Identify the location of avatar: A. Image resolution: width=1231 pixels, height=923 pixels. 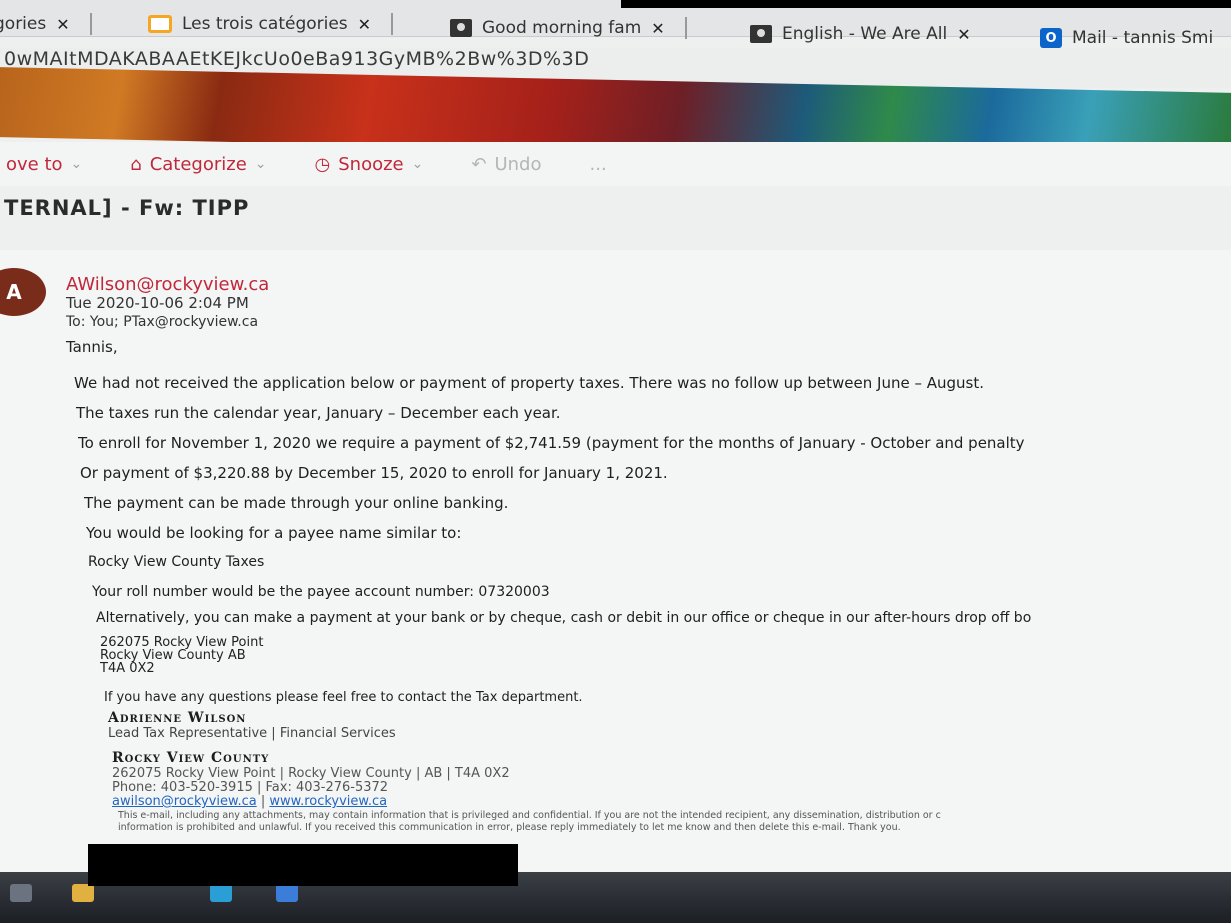
(23, 292).